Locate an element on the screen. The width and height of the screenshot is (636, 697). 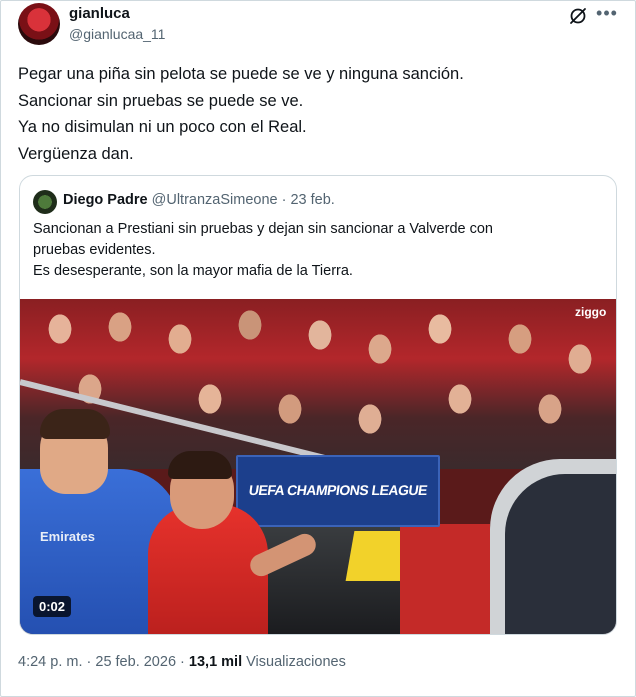
post-date: 25 feb. 2026 is located at coordinates (135, 662).